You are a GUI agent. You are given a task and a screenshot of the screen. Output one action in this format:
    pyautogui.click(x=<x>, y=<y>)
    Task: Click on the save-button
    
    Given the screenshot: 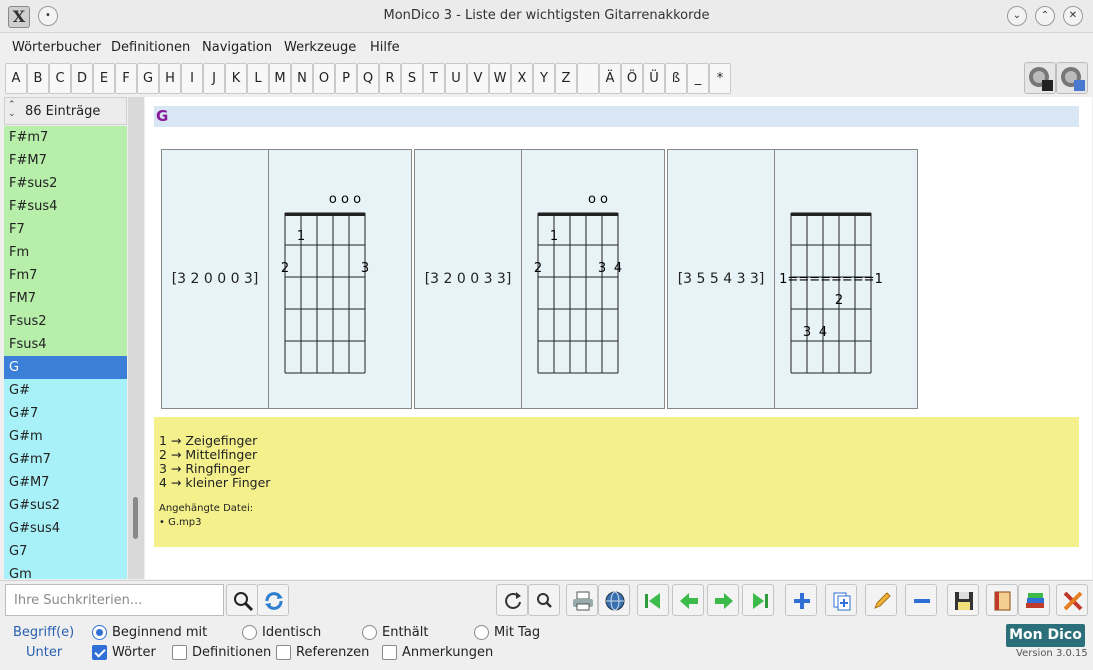 What is the action you would take?
    pyautogui.click(x=963, y=600)
    